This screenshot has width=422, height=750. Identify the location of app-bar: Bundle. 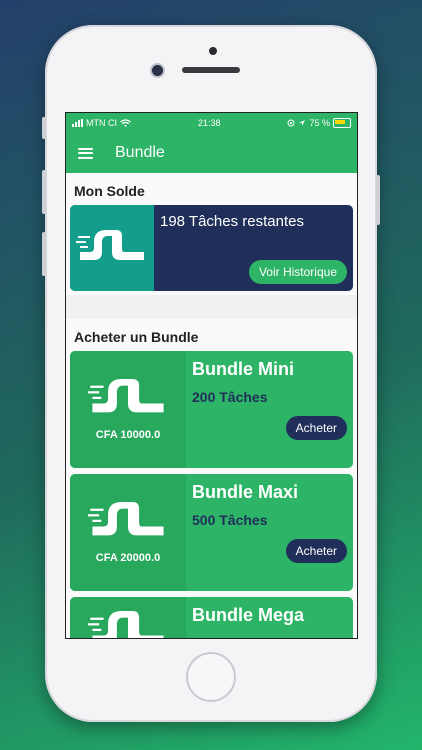
(211, 153).